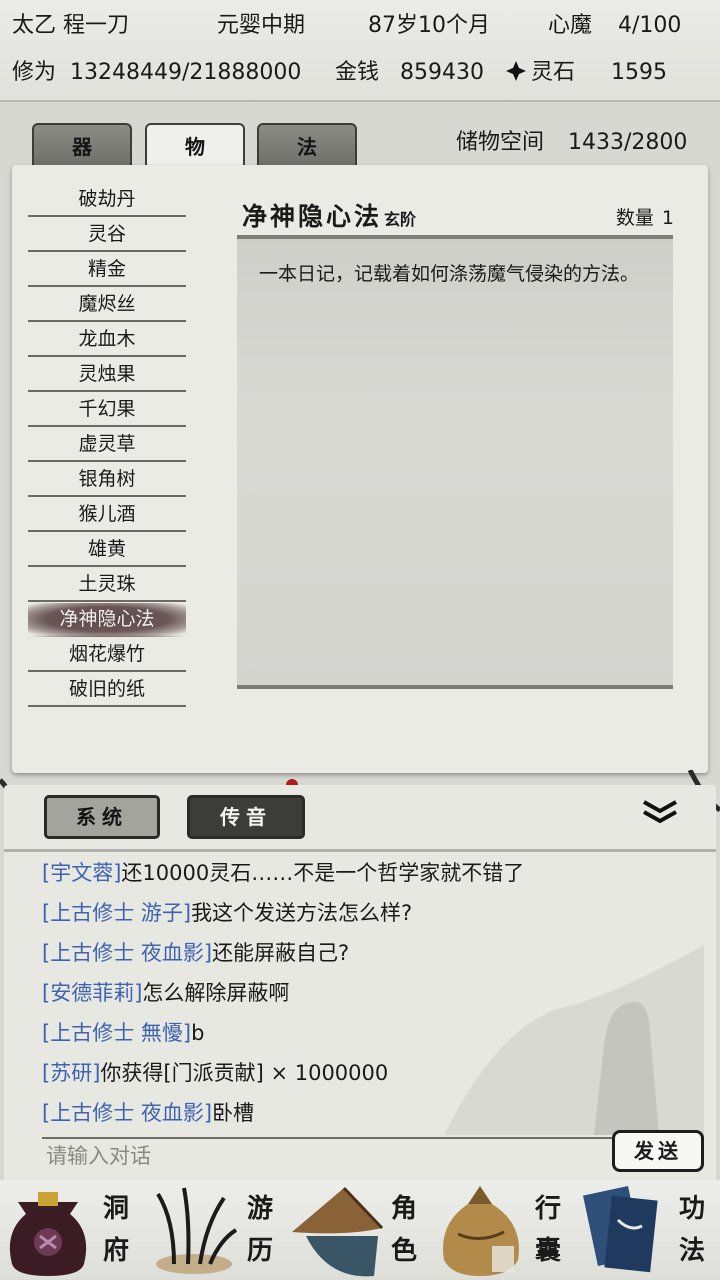 The height and width of the screenshot is (1280, 720). Describe the element at coordinates (115, 1230) in the screenshot. I see `nav-label: 洞府` at that location.